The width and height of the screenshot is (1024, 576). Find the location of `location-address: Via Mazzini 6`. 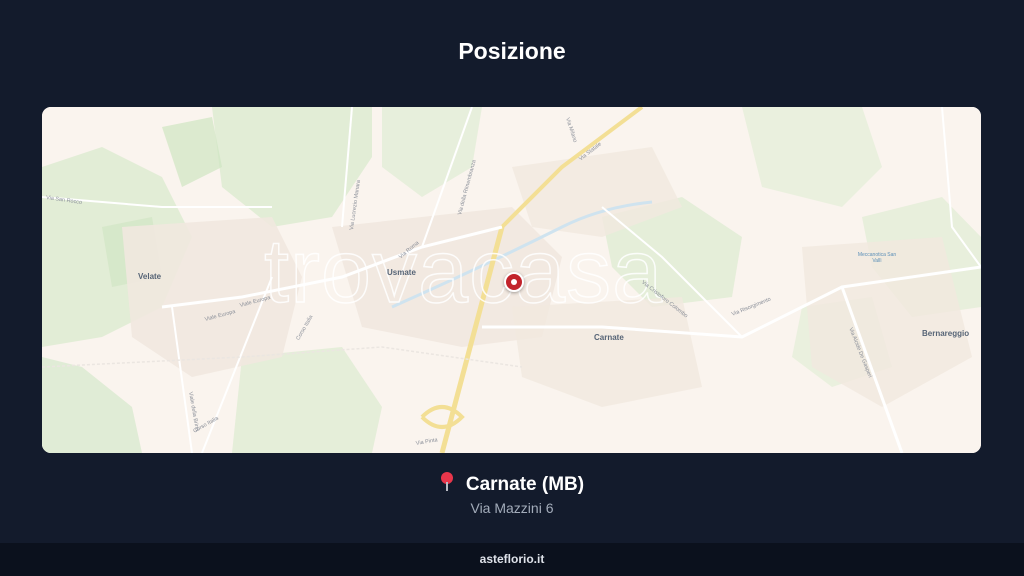

location-address: Via Mazzini 6 is located at coordinates (512, 508).